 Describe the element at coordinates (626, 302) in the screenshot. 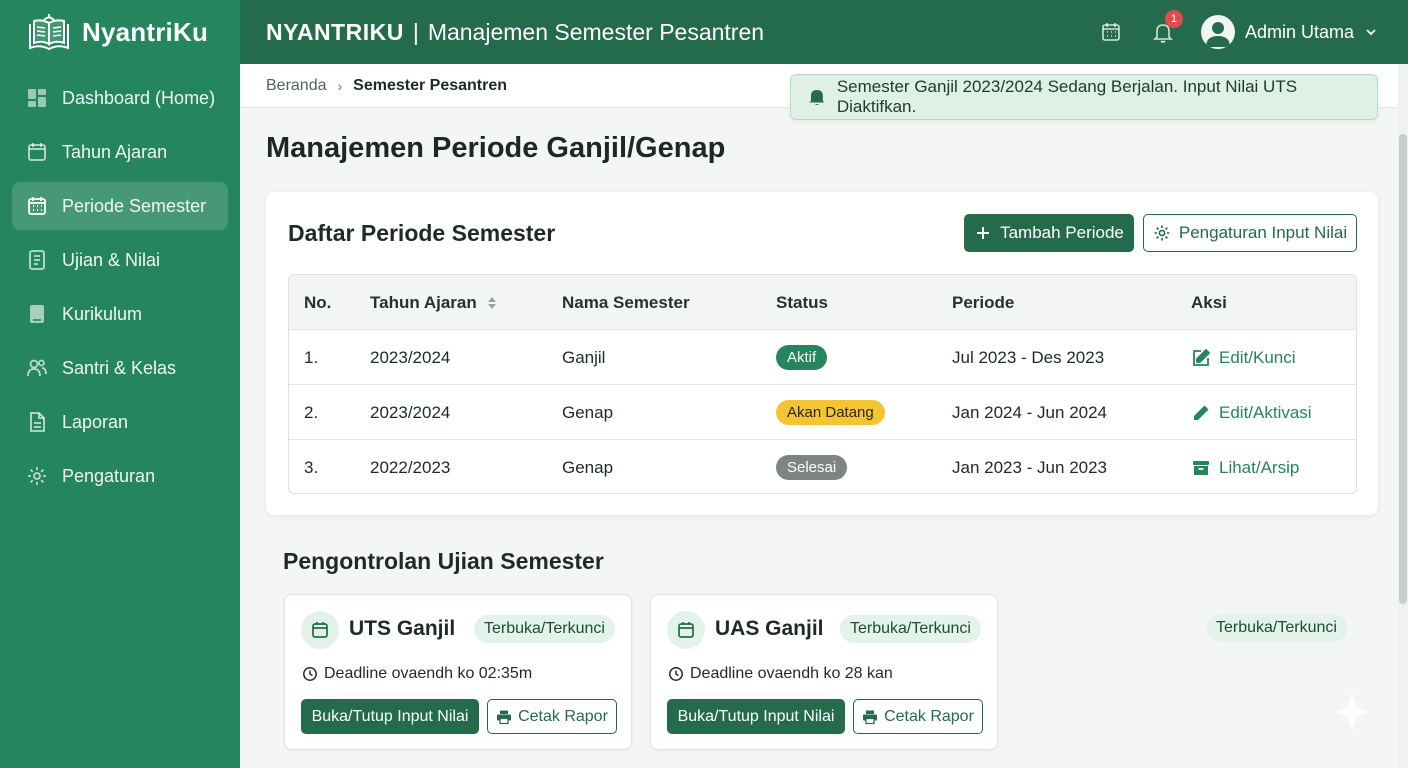

I see `column-header-semester: Nama Semester` at that location.